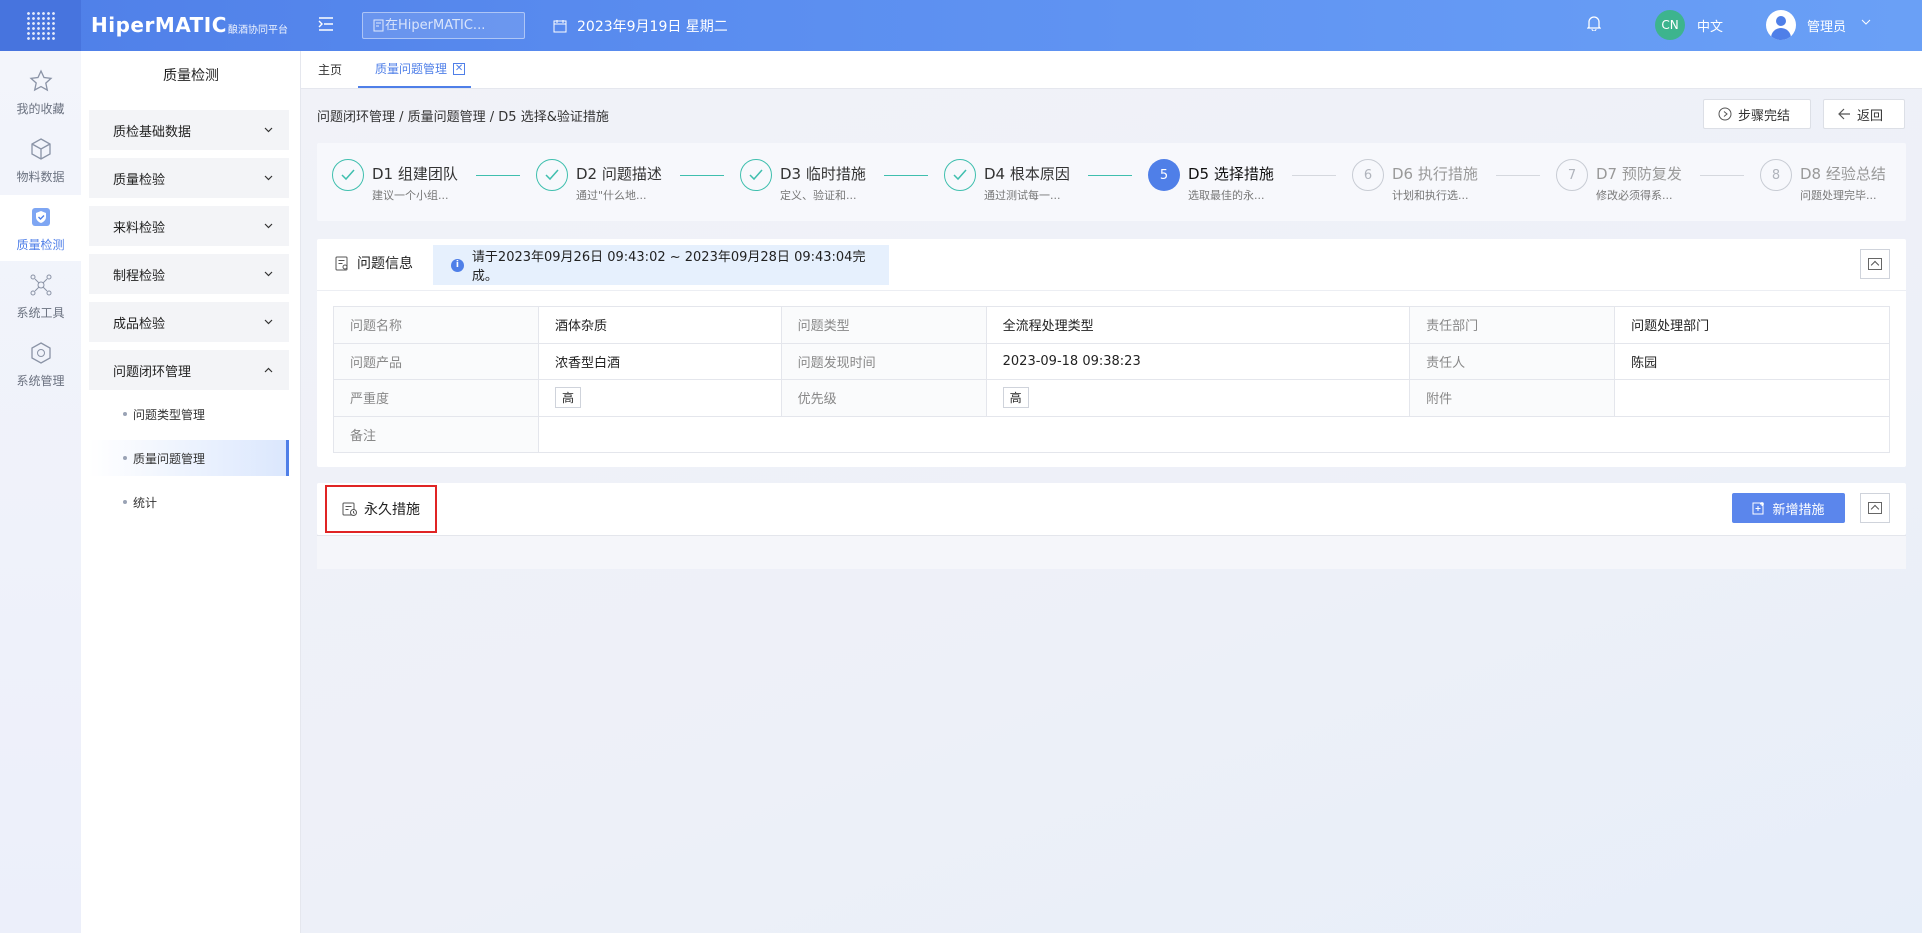  I want to click on sidebar-group-finished: 成品检验, so click(189, 322).